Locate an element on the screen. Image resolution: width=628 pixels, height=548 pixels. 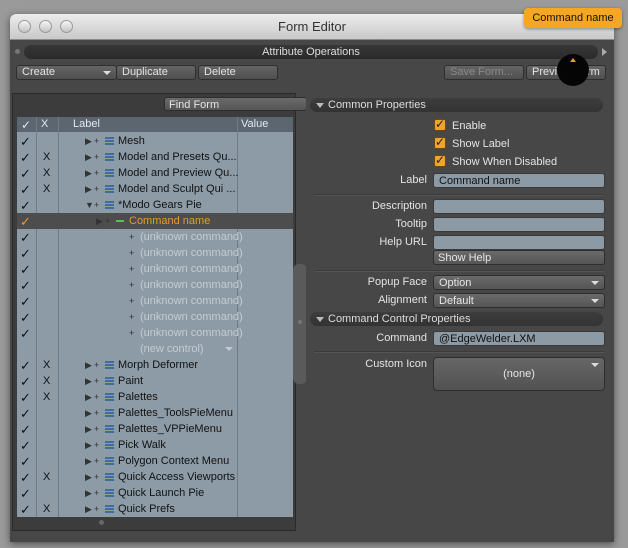
right-arrow-icon is located at coordinates (604, 52).